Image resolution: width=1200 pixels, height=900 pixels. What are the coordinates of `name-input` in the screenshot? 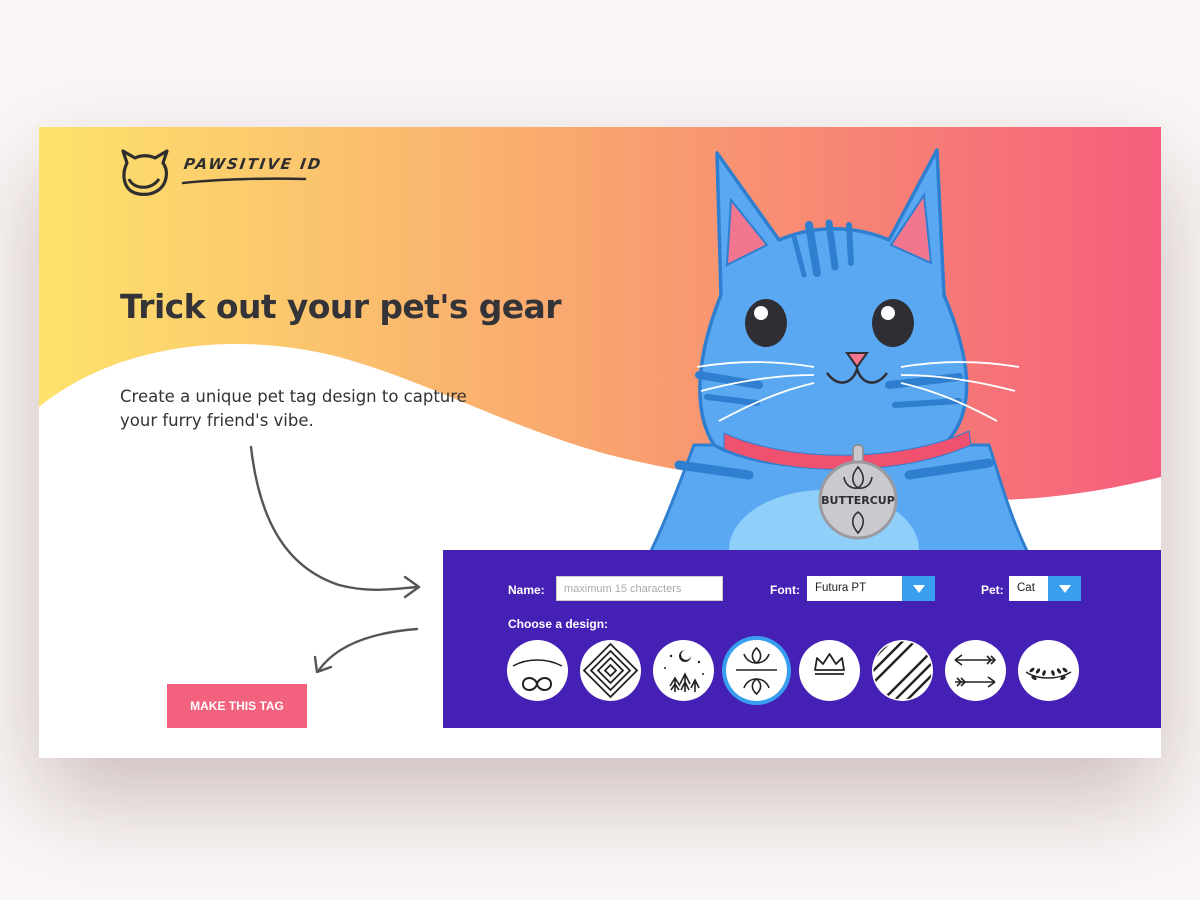 It's located at (639, 588).